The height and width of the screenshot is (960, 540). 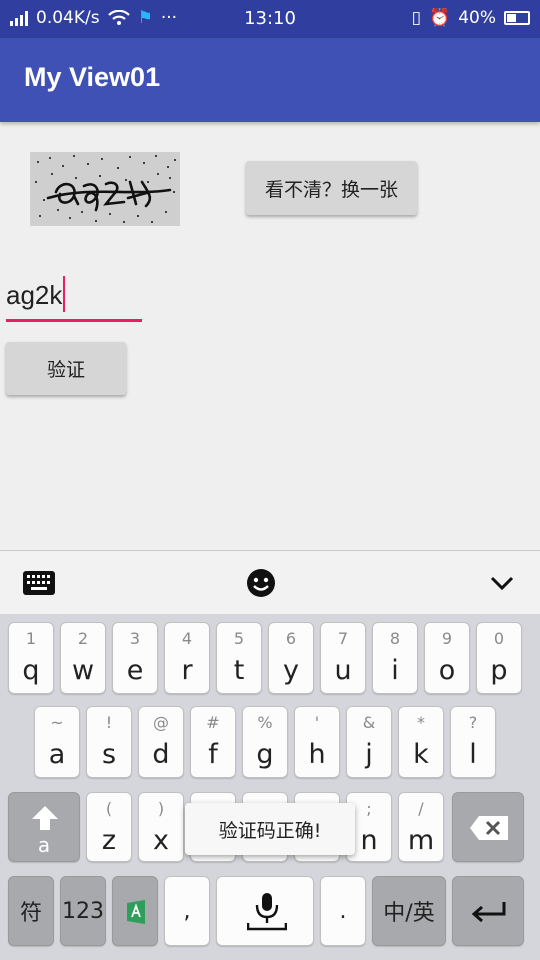 What do you see at coordinates (44, 845) in the screenshot?
I see `shift-sub-label: a` at bounding box center [44, 845].